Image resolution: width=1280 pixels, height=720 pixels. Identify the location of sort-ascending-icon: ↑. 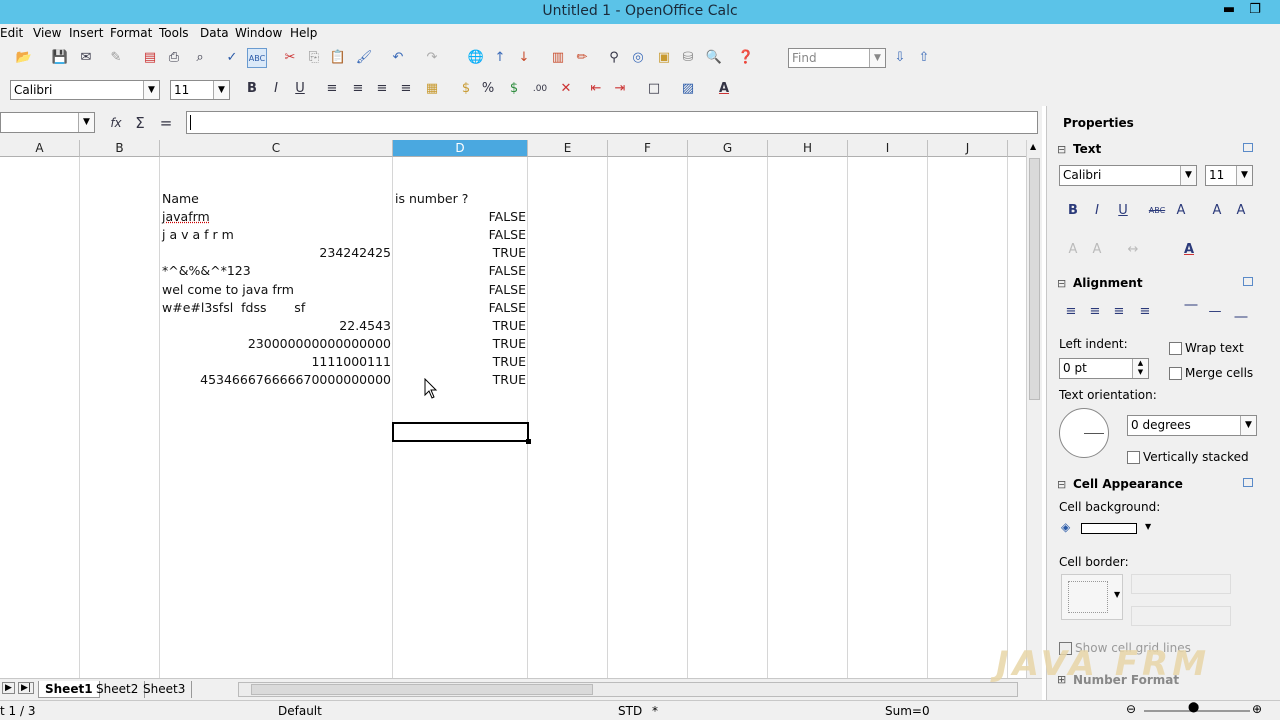
(500, 58).